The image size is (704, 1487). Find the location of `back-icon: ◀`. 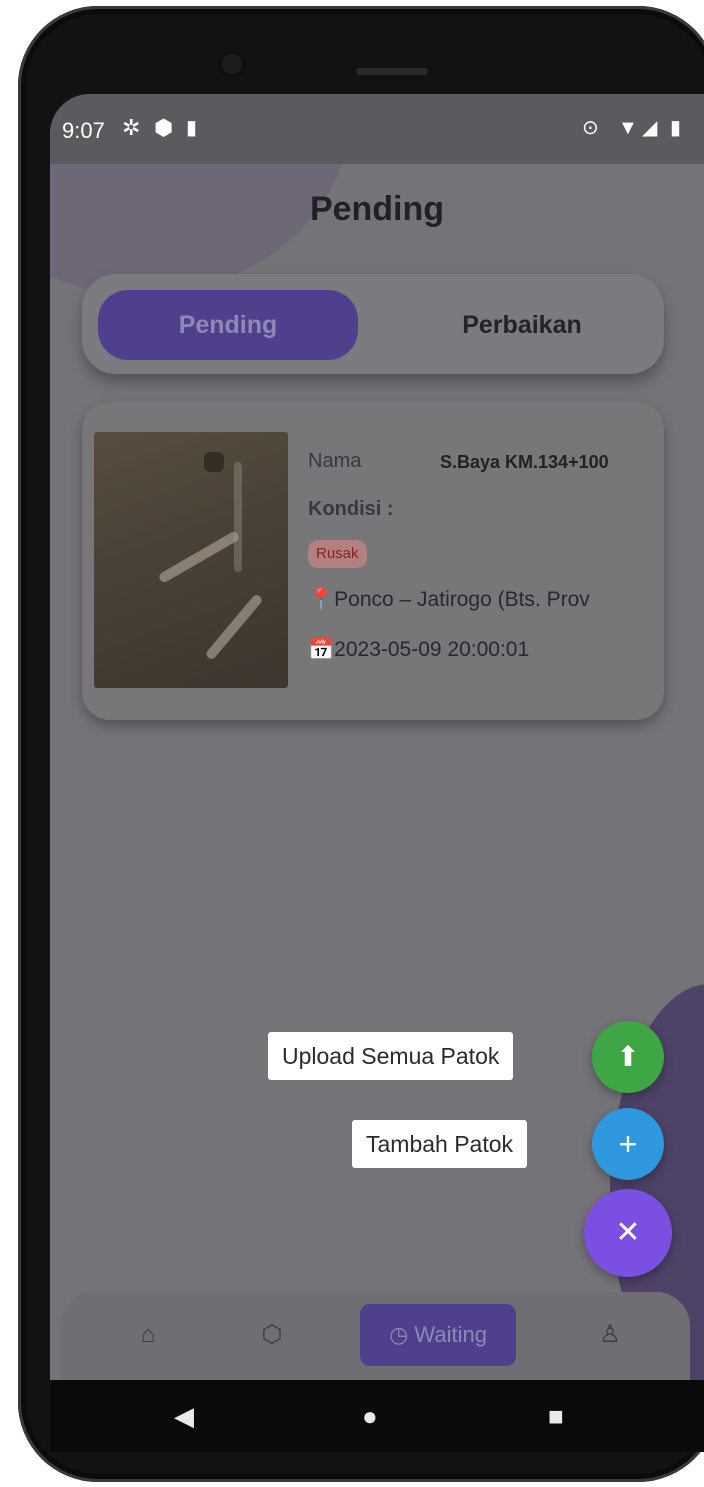

back-icon: ◀ is located at coordinates (184, 1416).